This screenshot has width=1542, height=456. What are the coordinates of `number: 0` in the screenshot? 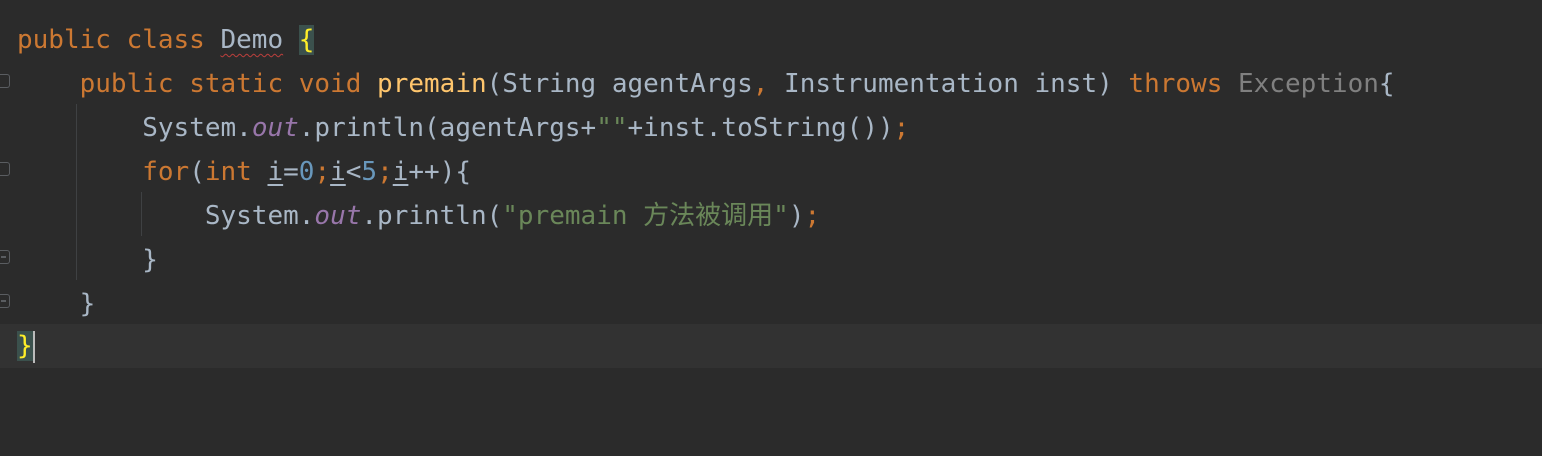 It's located at (306, 172).